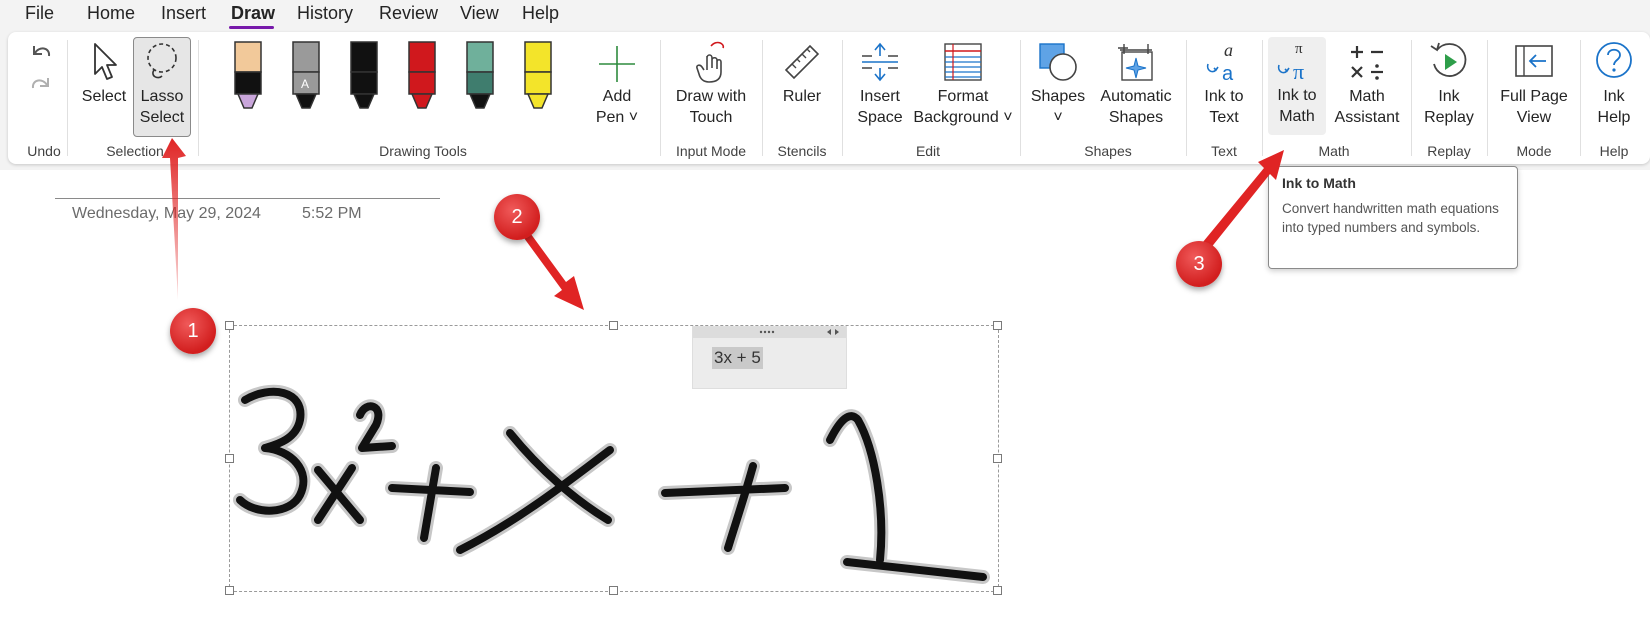 Image resolution: width=1650 pixels, height=635 pixels. I want to click on insert-space-button: Insert Space, so click(880, 86).